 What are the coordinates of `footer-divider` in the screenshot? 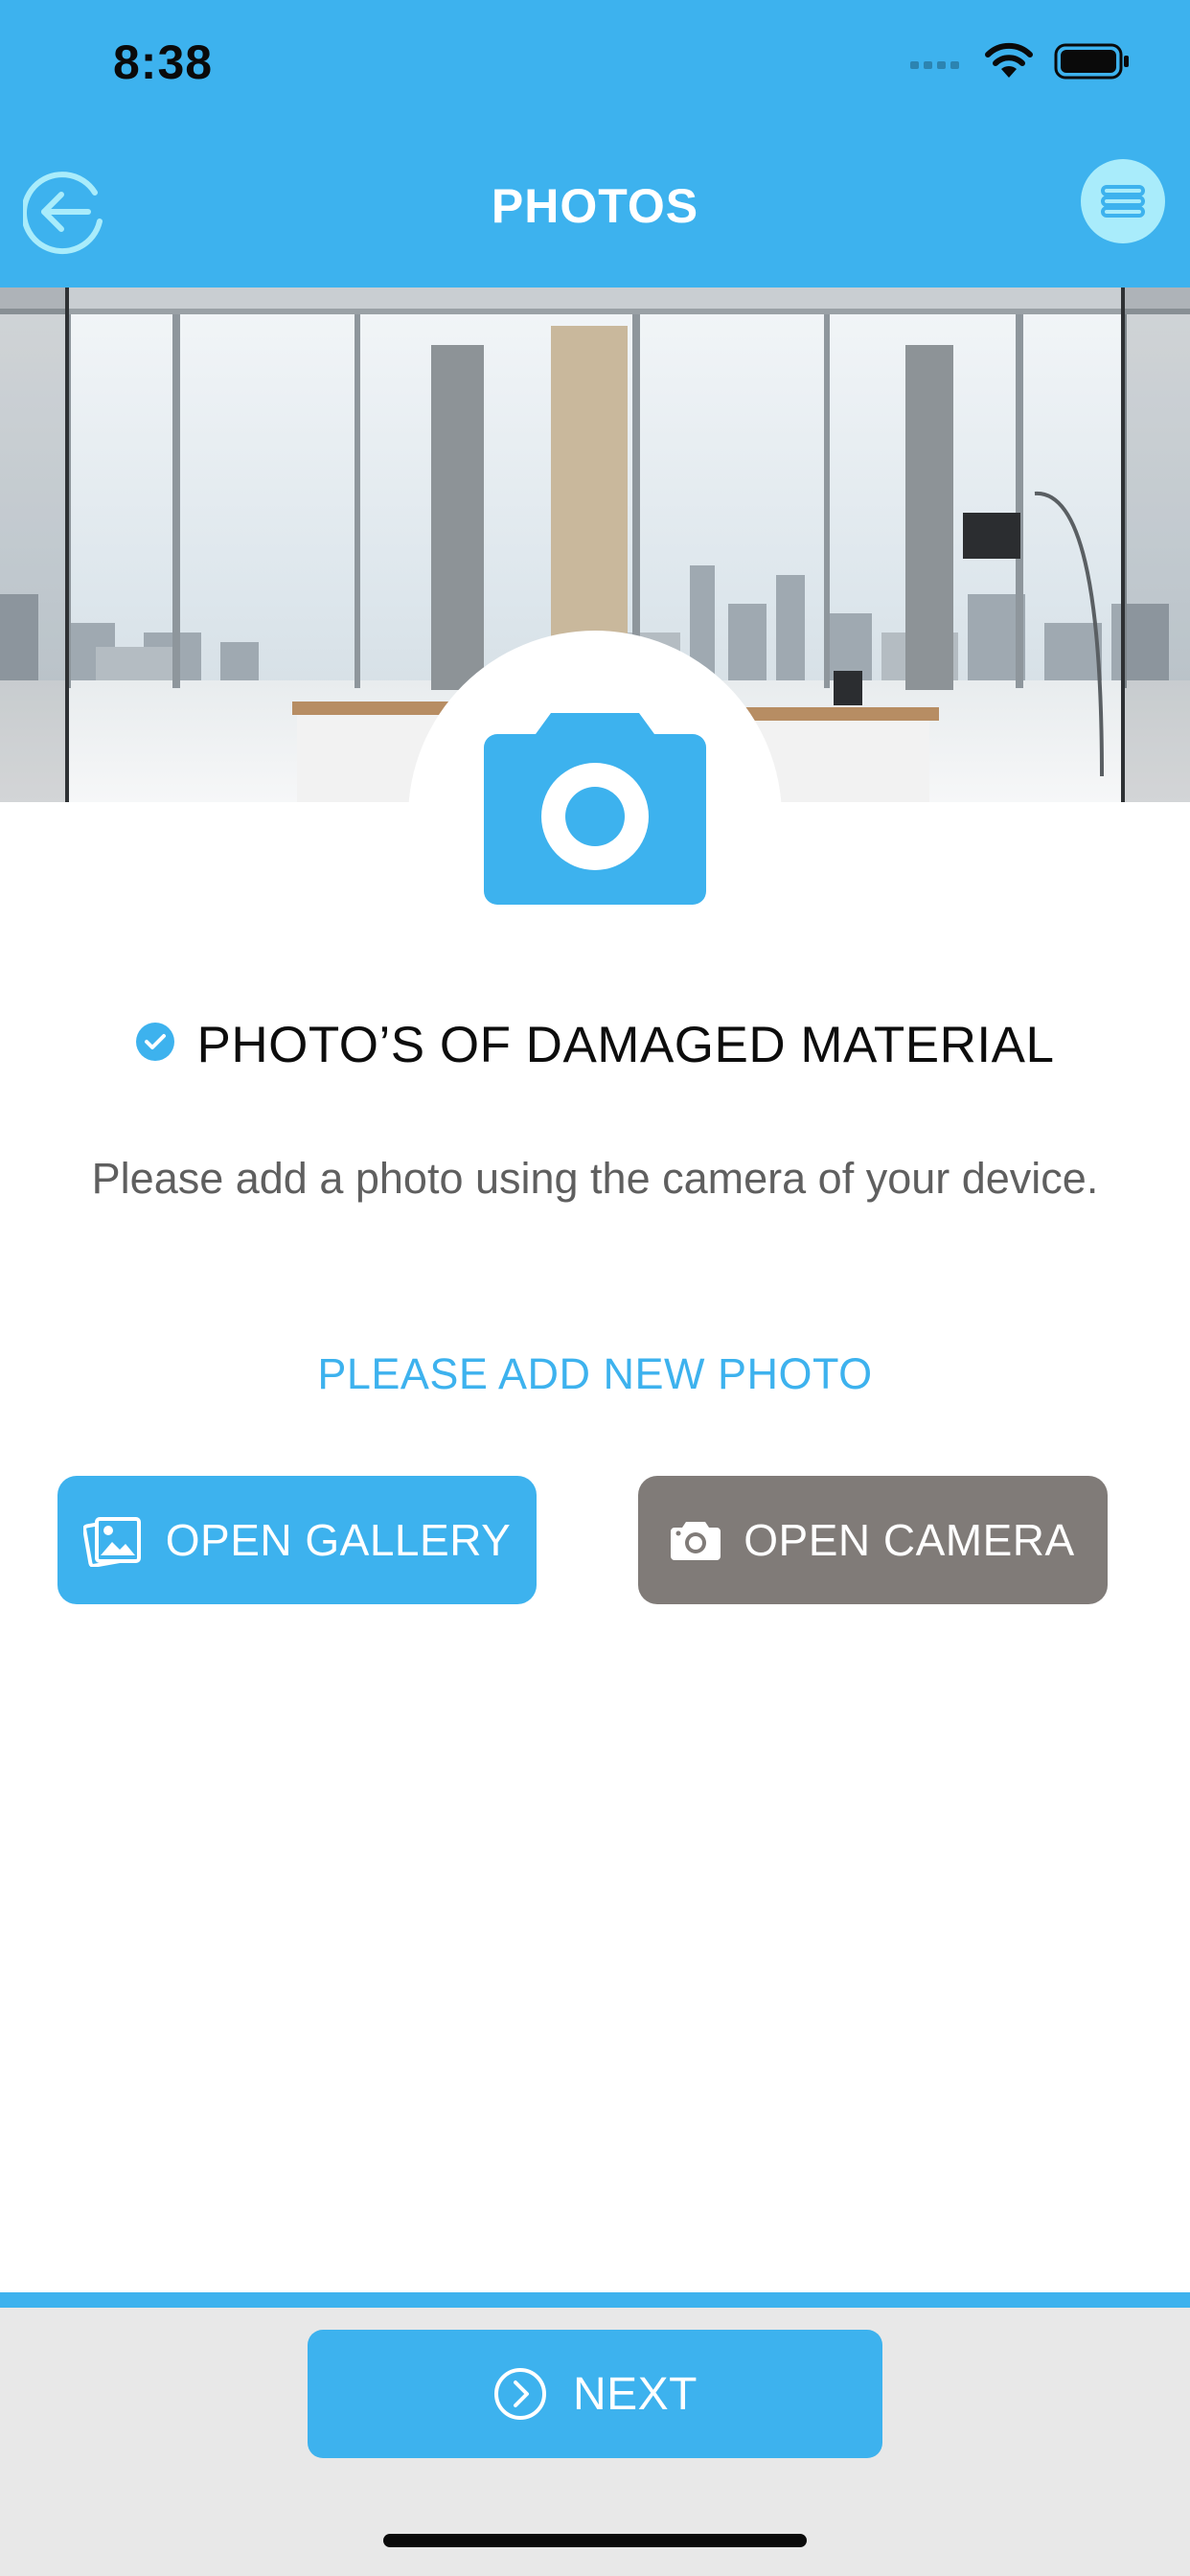 It's located at (595, 2300).